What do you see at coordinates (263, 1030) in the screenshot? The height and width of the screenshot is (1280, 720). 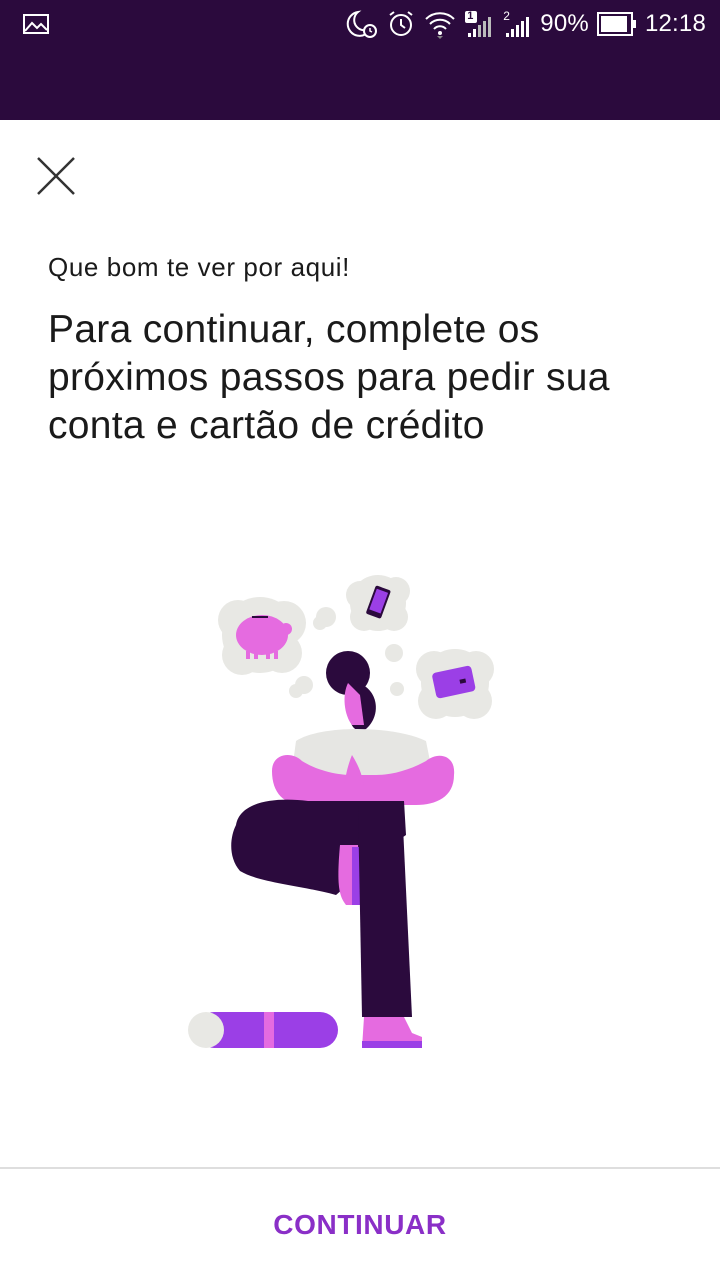 I see `yoga-mat` at bounding box center [263, 1030].